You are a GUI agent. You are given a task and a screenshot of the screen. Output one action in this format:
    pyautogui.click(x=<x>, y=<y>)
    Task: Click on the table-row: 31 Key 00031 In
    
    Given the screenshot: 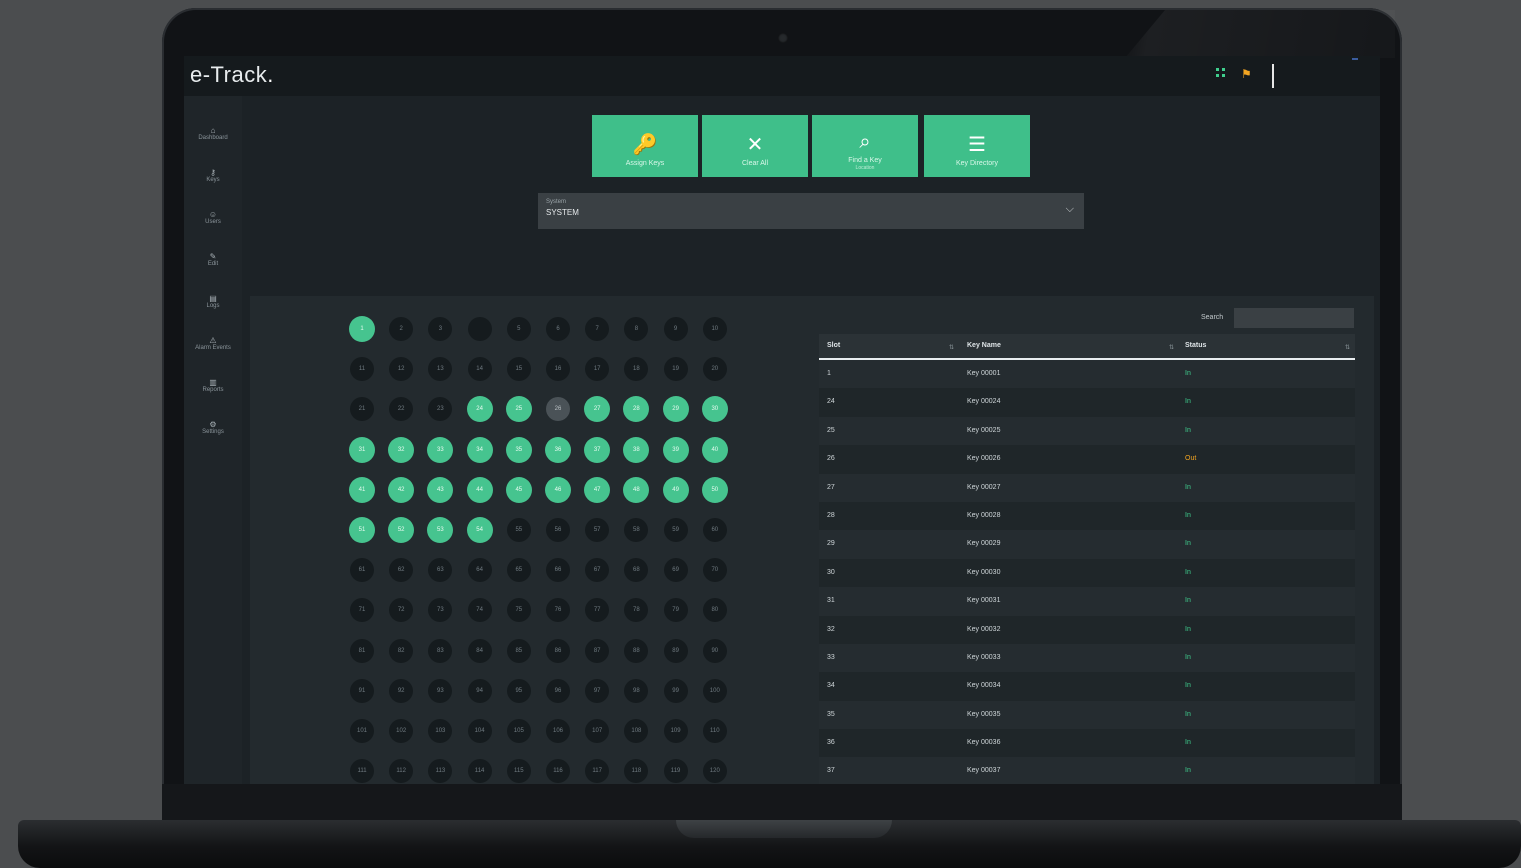 What is the action you would take?
    pyautogui.click(x=1087, y=601)
    